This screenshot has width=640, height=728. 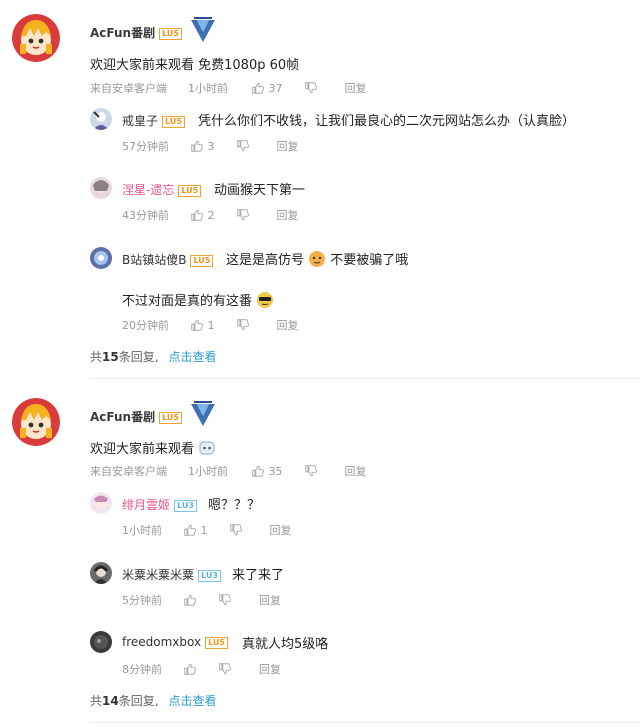 What do you see at coordinates (201, 600) in the screenshot?
I see `reply-meta: 5分钟前 回复` at bounding box center [201, 600].